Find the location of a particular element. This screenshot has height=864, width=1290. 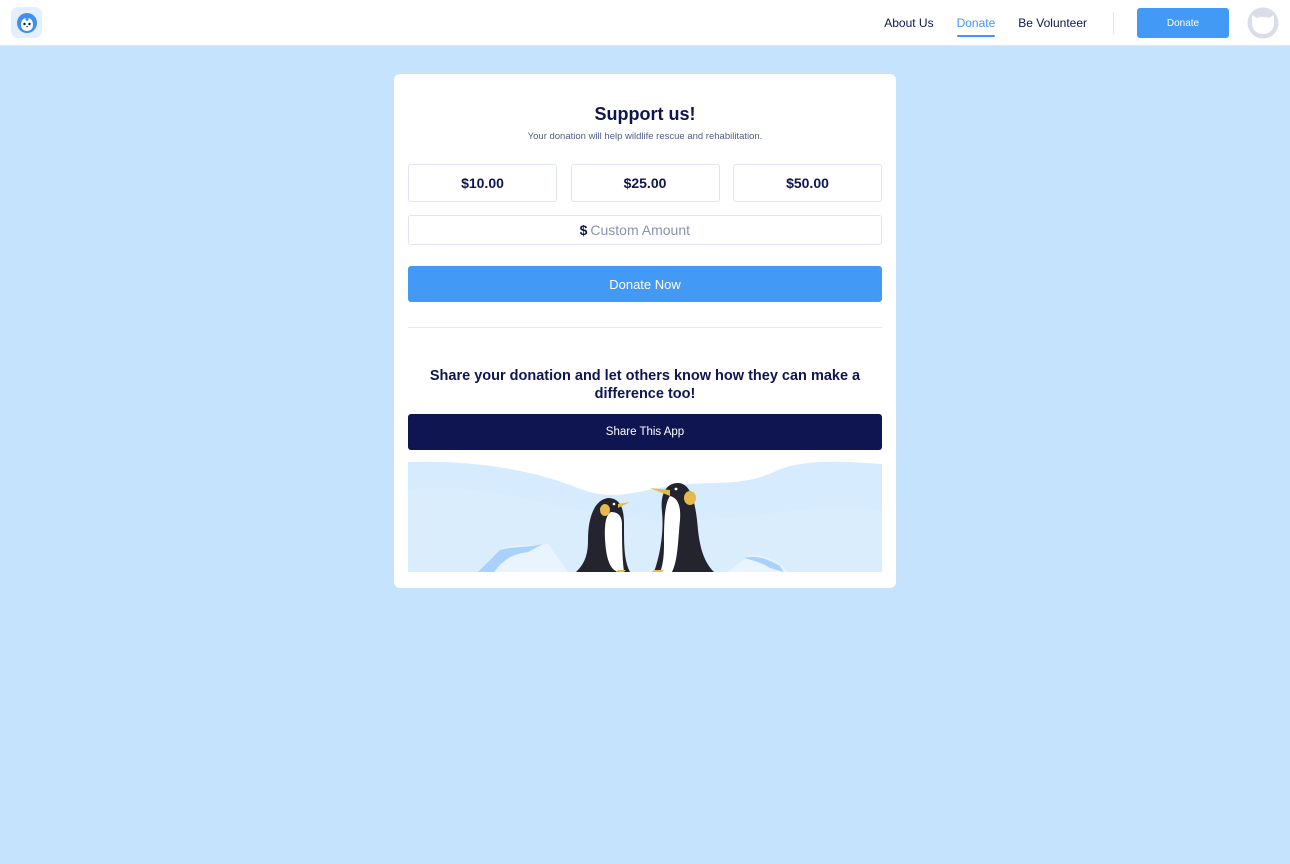

penguin-face-icon is located at coordinates (26, 22).